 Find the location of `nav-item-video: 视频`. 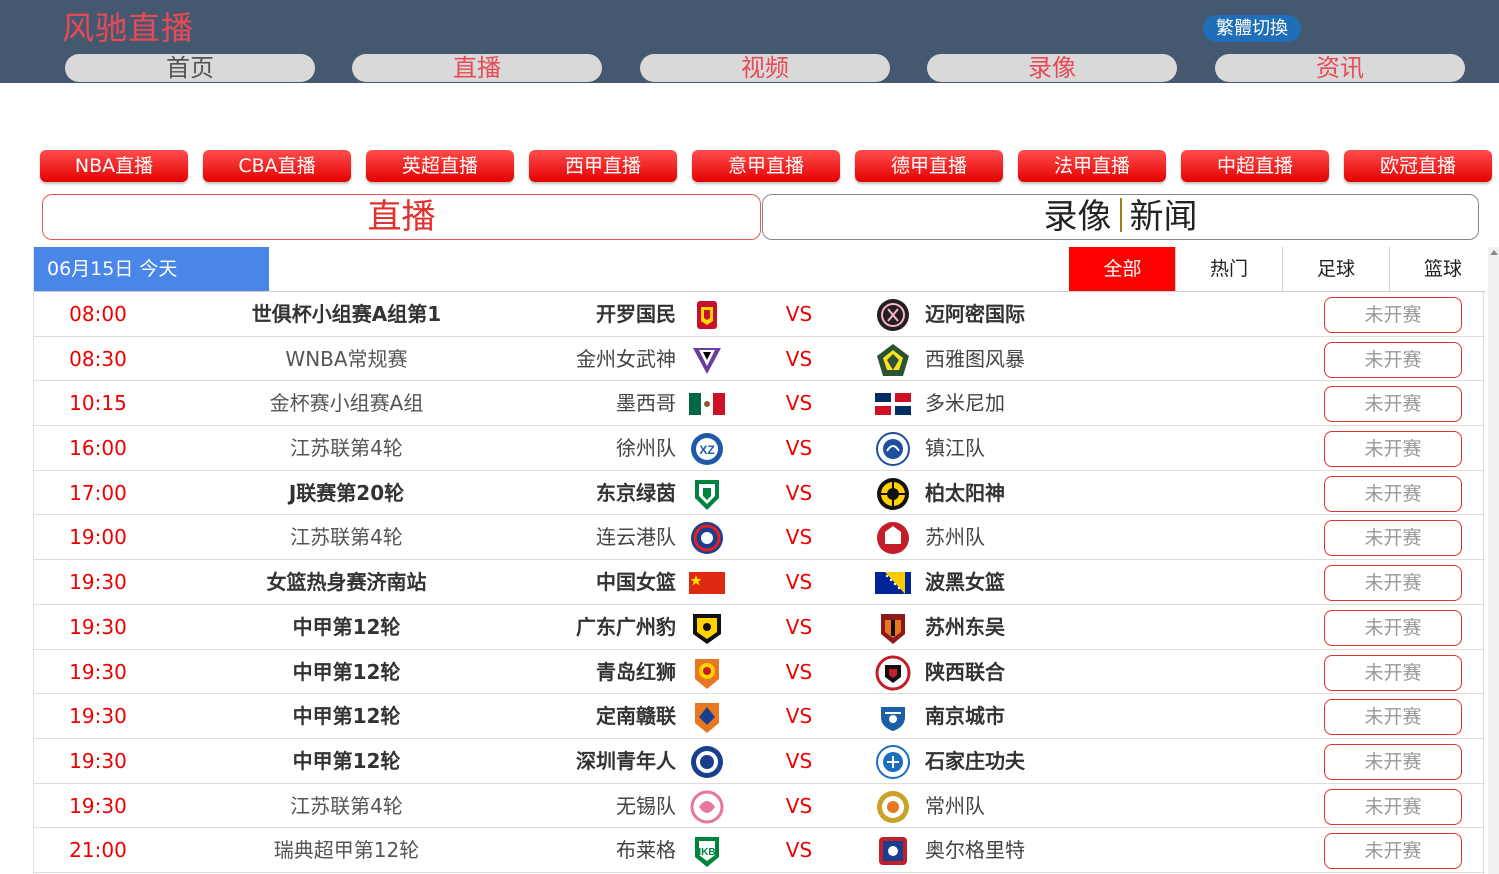

nav-item-video: 视频 is located at coordinates (765, 68).